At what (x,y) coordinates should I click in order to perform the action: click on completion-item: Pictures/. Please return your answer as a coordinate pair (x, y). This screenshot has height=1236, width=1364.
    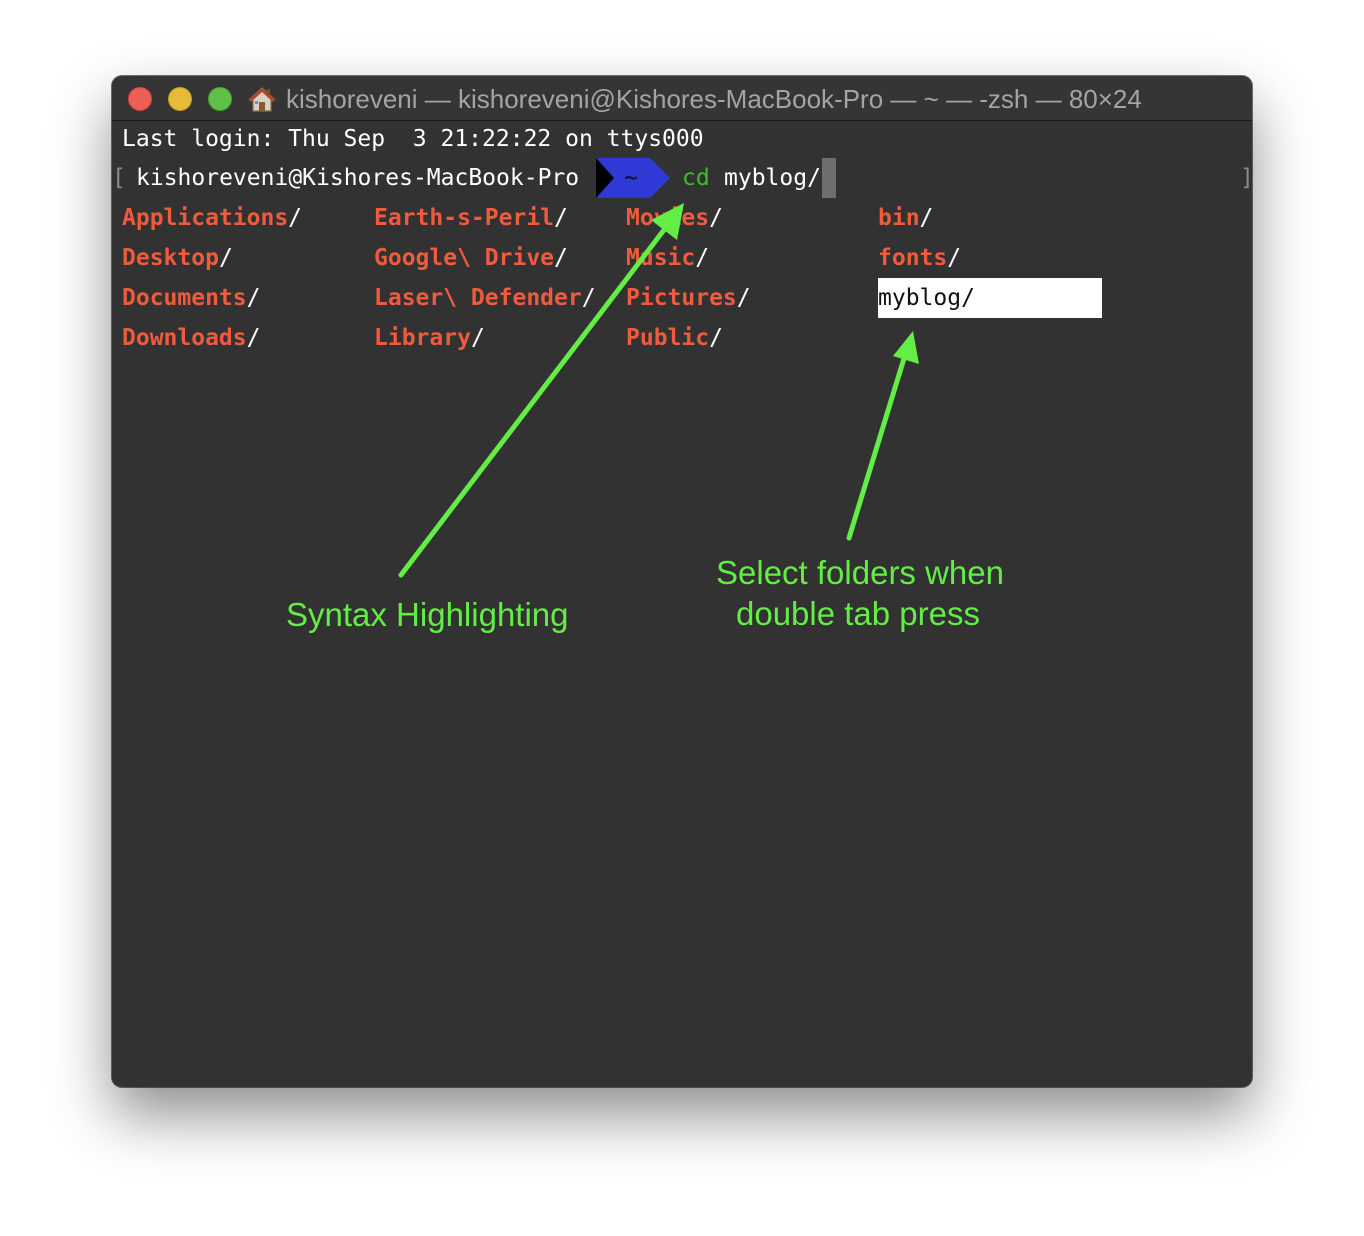
    Looking at the image, I should click on (688, 298).